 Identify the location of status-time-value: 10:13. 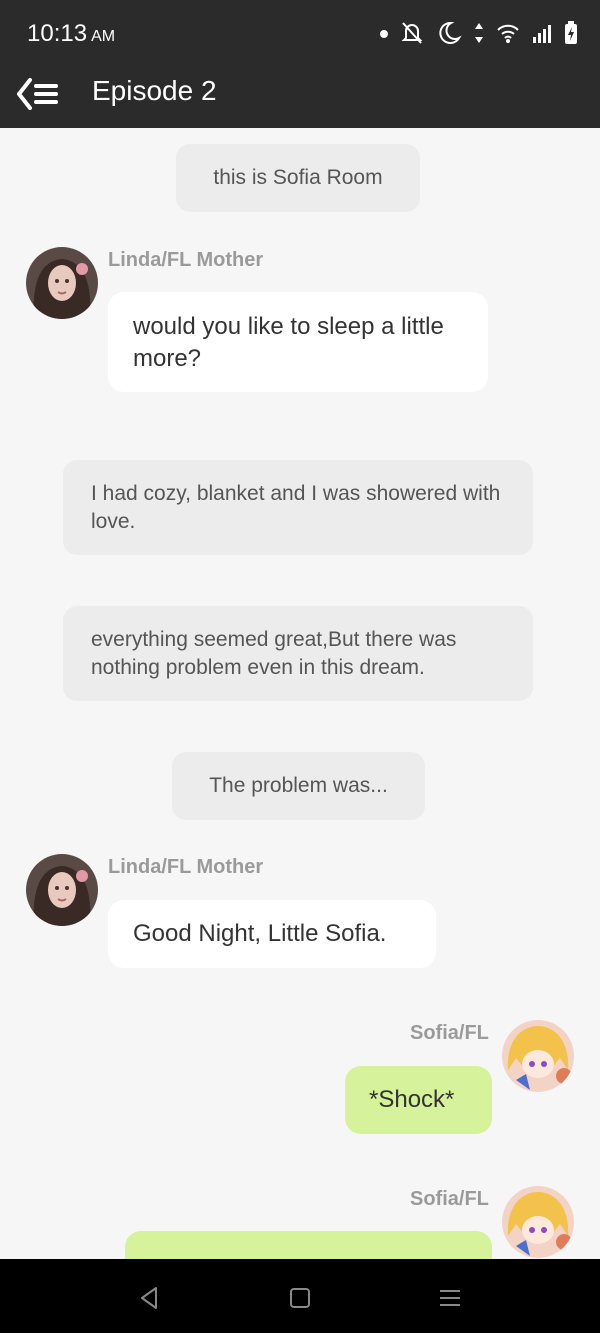
(57, 33).